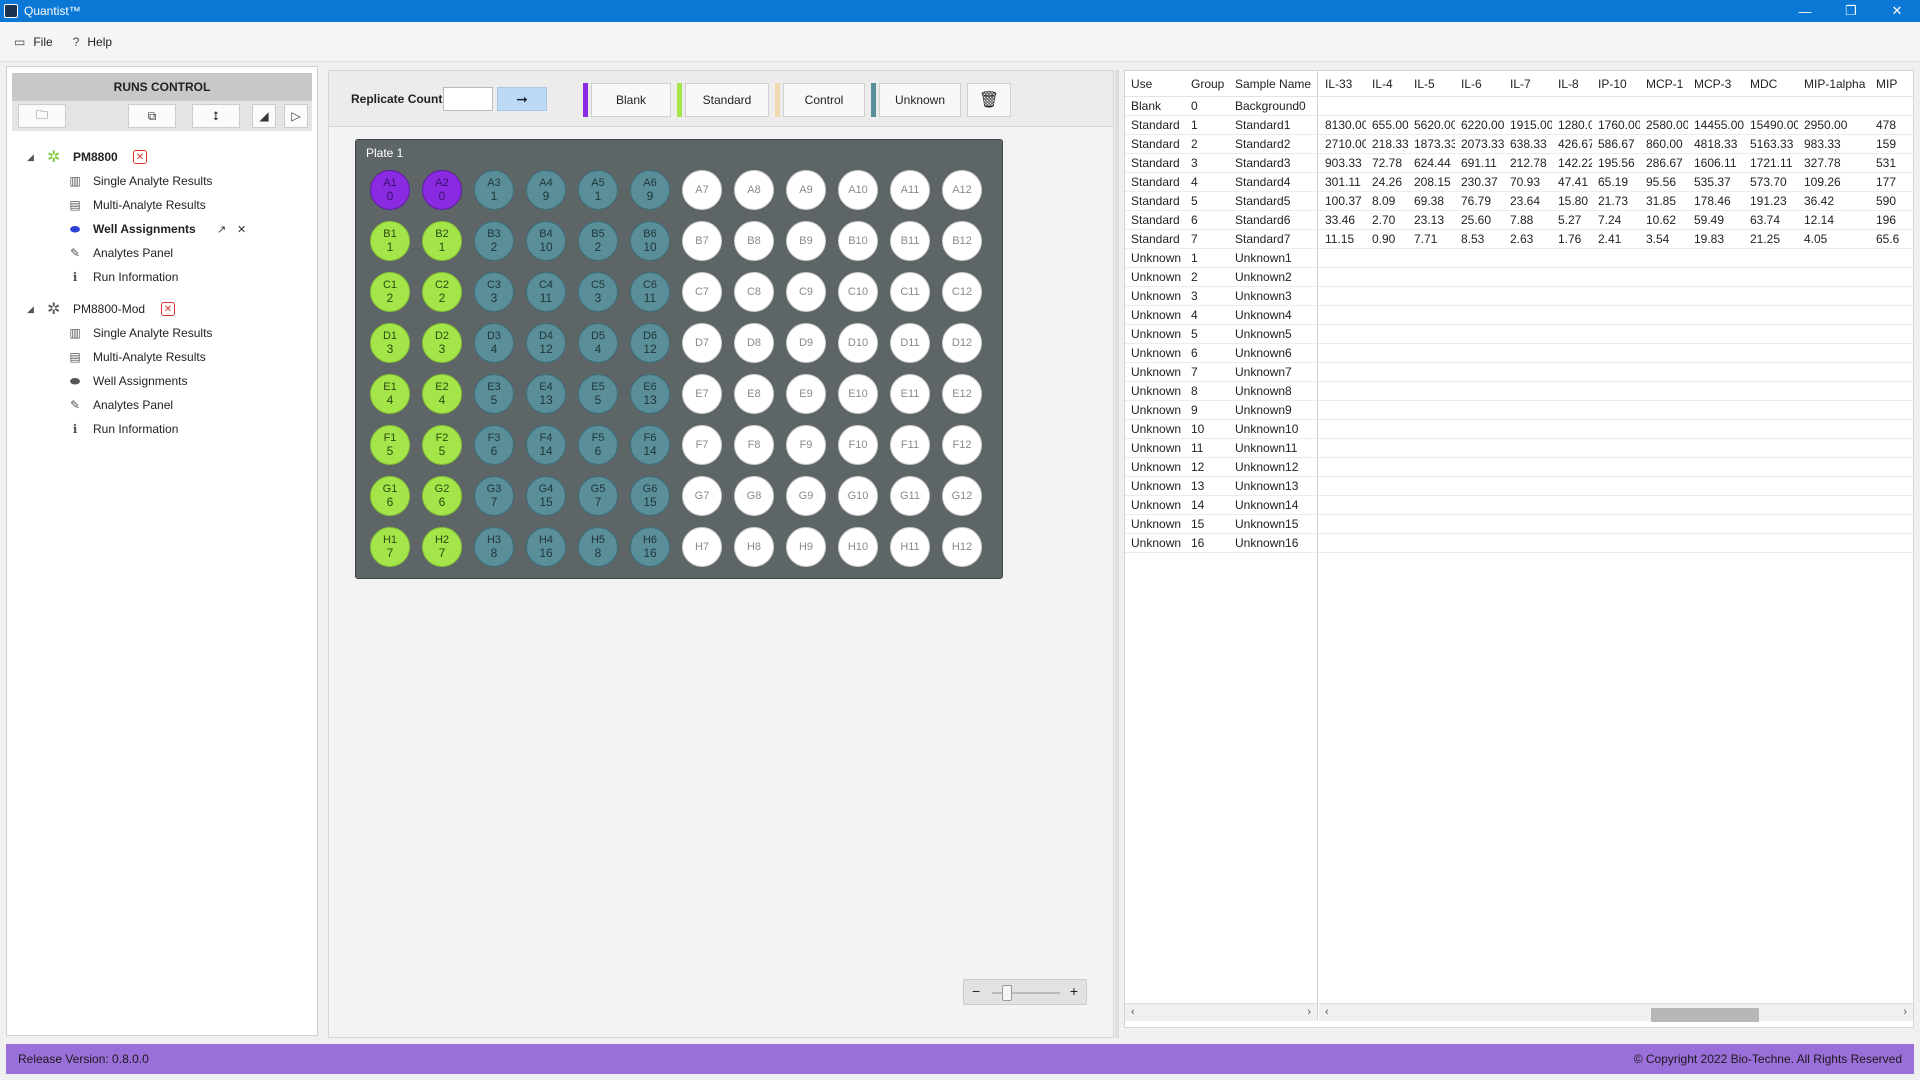 Image resolution: width=1920 pixels, height=1080 pixels. I want to click on close-tab-icon: ✕, so click(241, 229).